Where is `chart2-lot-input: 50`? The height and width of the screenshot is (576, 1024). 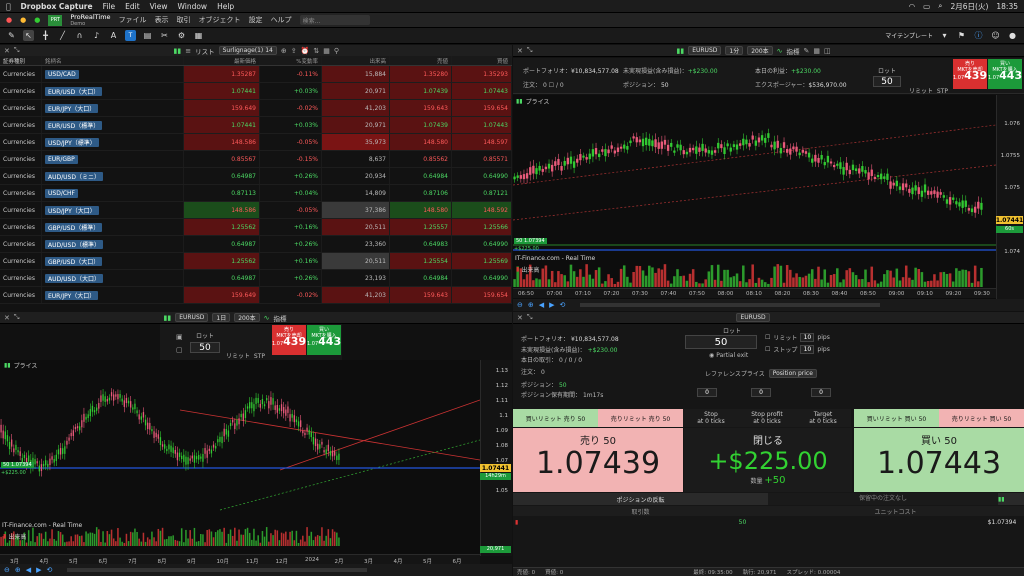
chart2-lot-input: 50 is located at coordinates (205, 347).